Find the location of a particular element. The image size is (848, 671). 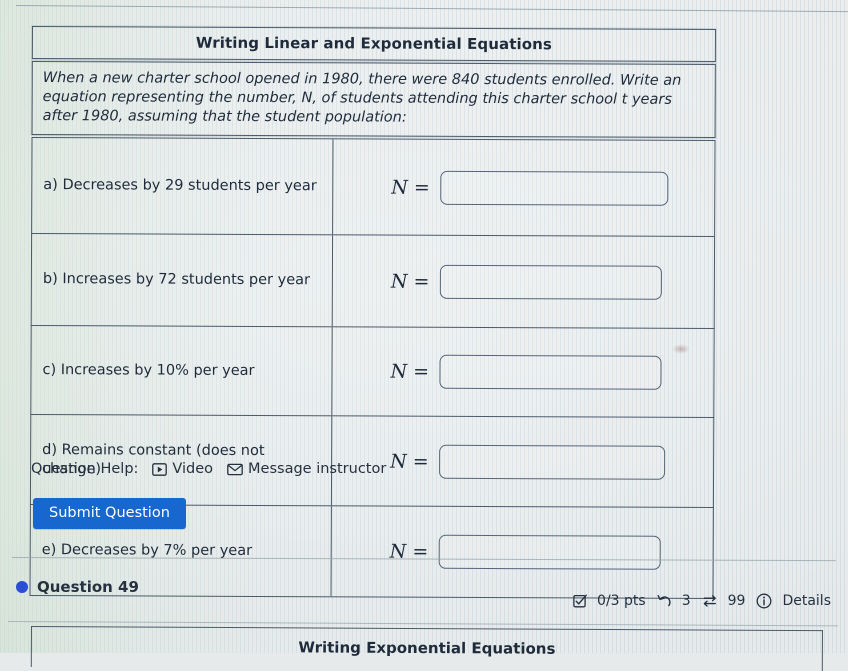

row-label-b: b) Increases by 72 students per year is located at coordinates (182, 280).